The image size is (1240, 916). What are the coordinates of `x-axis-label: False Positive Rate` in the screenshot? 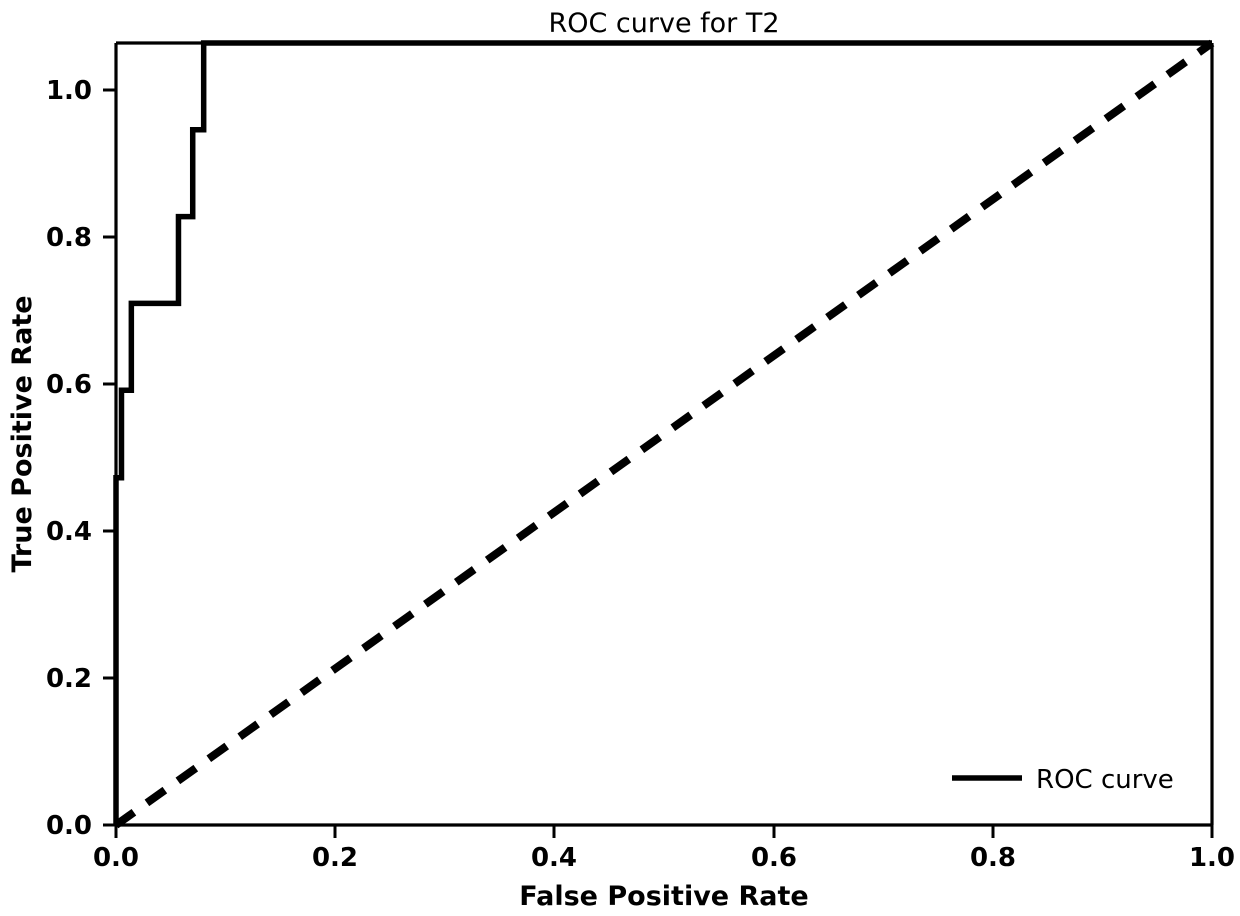 It's located at (664, 896).